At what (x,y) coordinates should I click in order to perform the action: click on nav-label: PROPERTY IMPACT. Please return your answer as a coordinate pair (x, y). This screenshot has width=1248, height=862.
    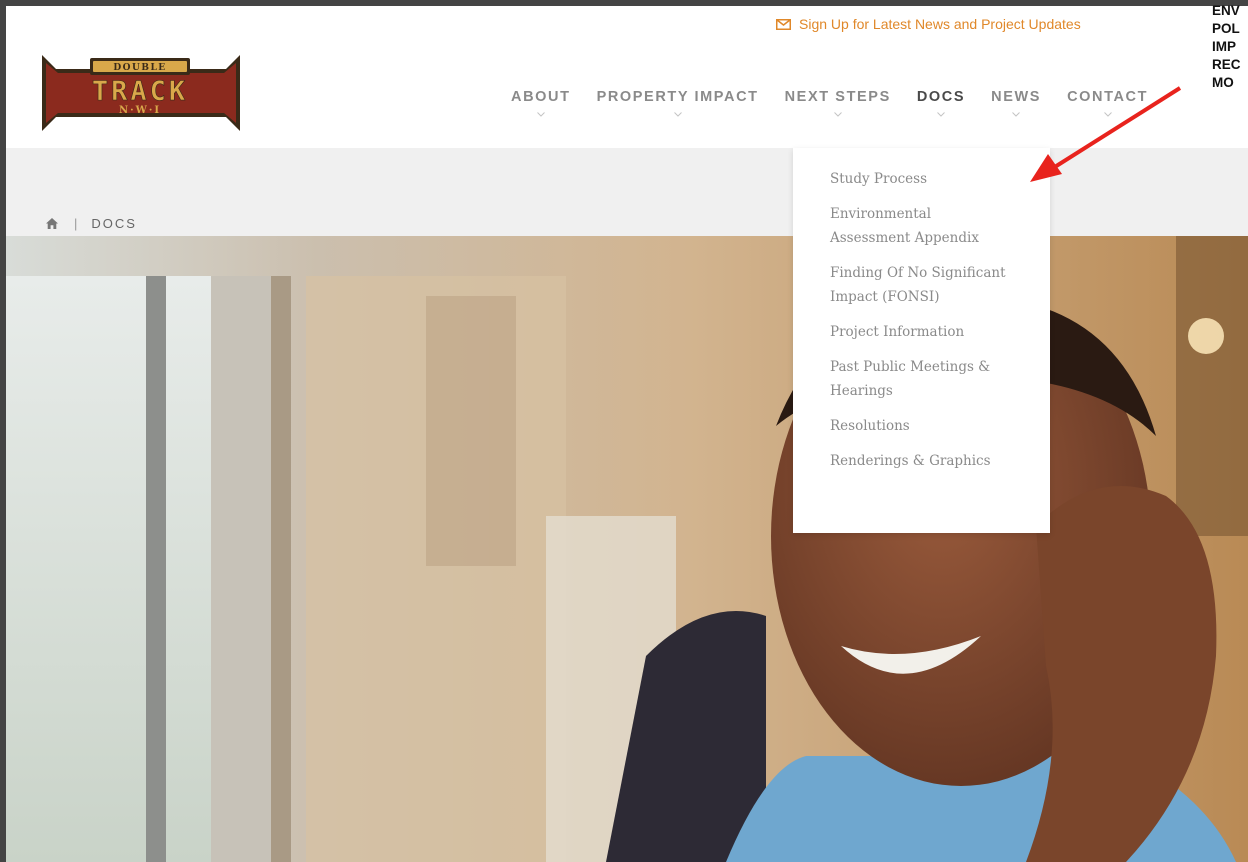
    Looking at the image, I should click on (677, 97).